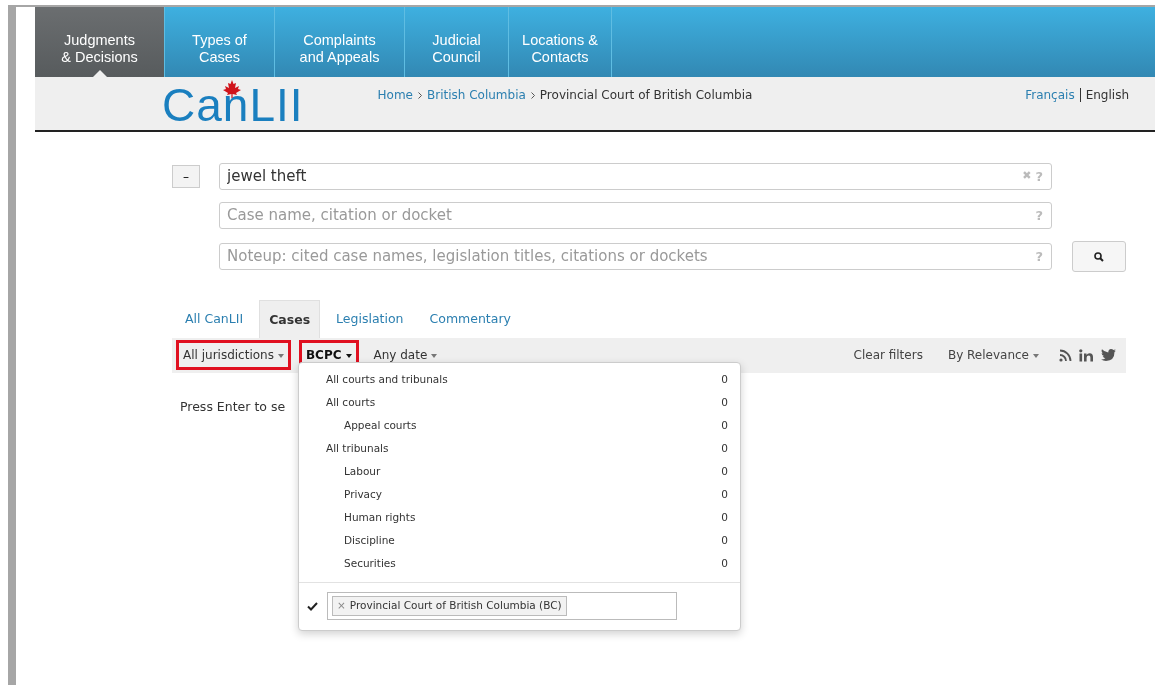 Image resolution: width=1155 pixels, height=685 pixels. I want to click on tag-input-field: × Provincial Court of British Columbia (BC), so click(502, 606).